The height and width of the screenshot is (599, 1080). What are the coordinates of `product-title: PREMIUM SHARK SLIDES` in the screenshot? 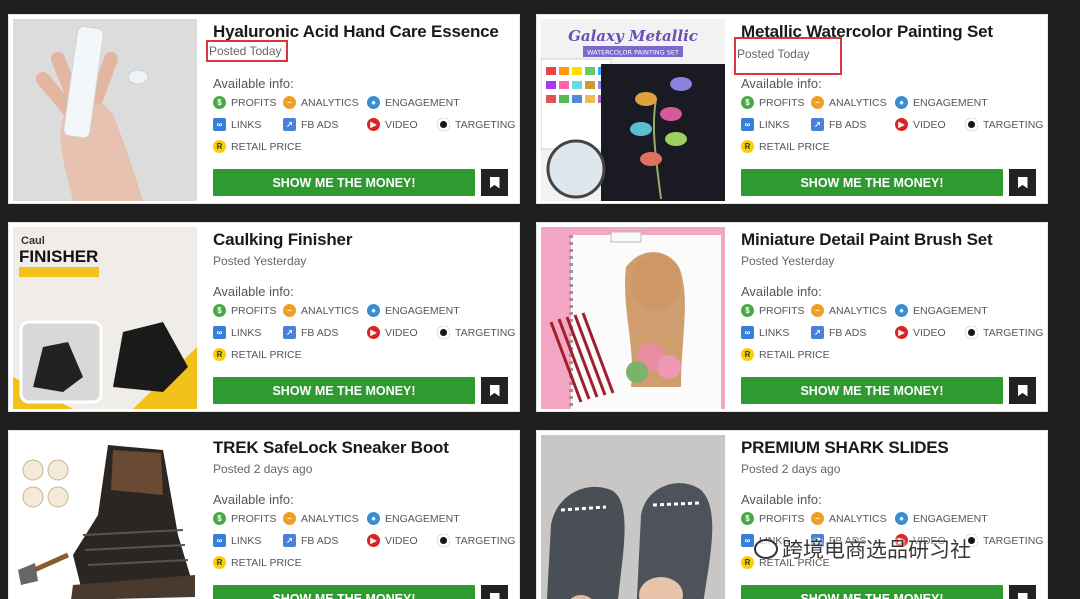 It's located at (845, 448).